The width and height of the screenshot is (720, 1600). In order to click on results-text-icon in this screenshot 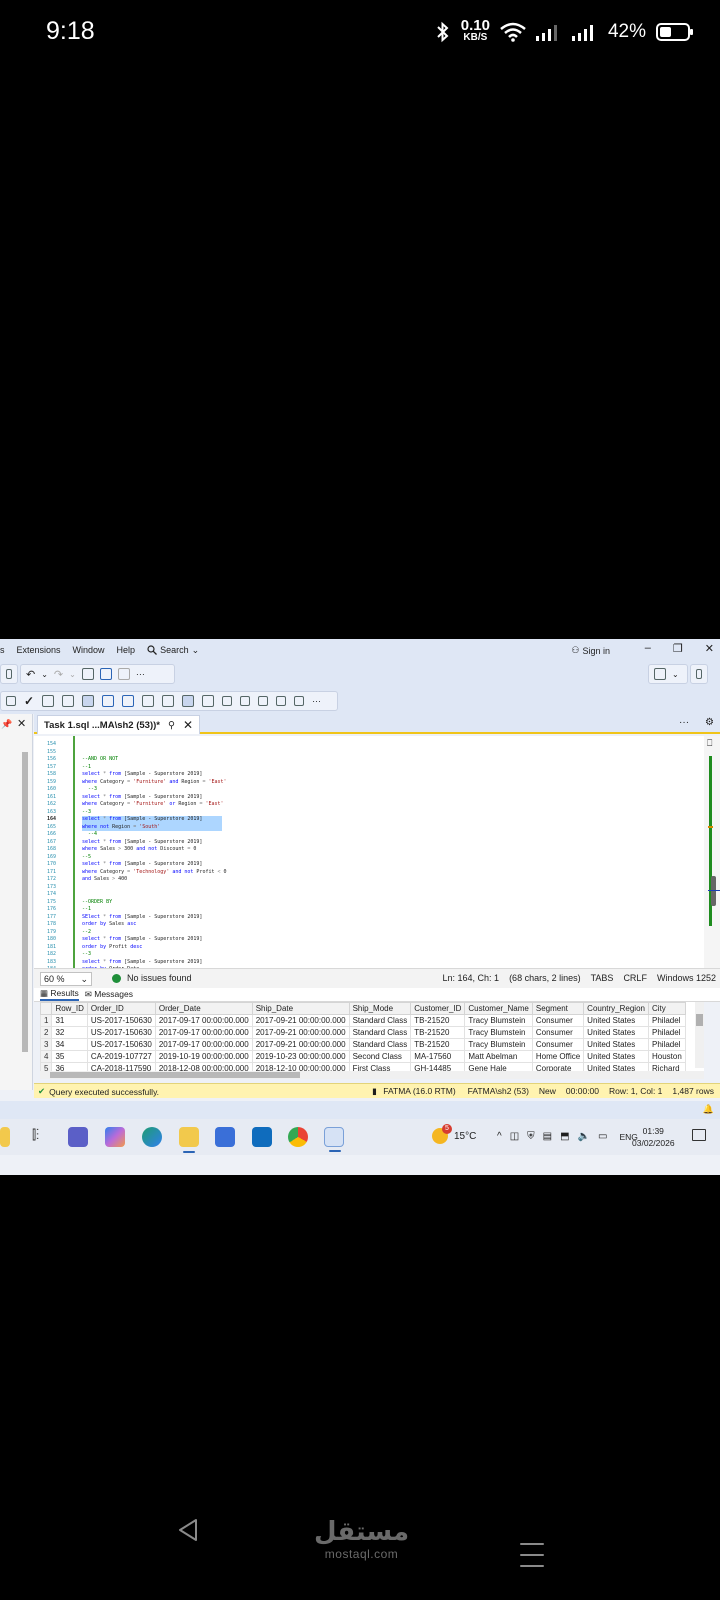, I will do `click(168, 701)`.